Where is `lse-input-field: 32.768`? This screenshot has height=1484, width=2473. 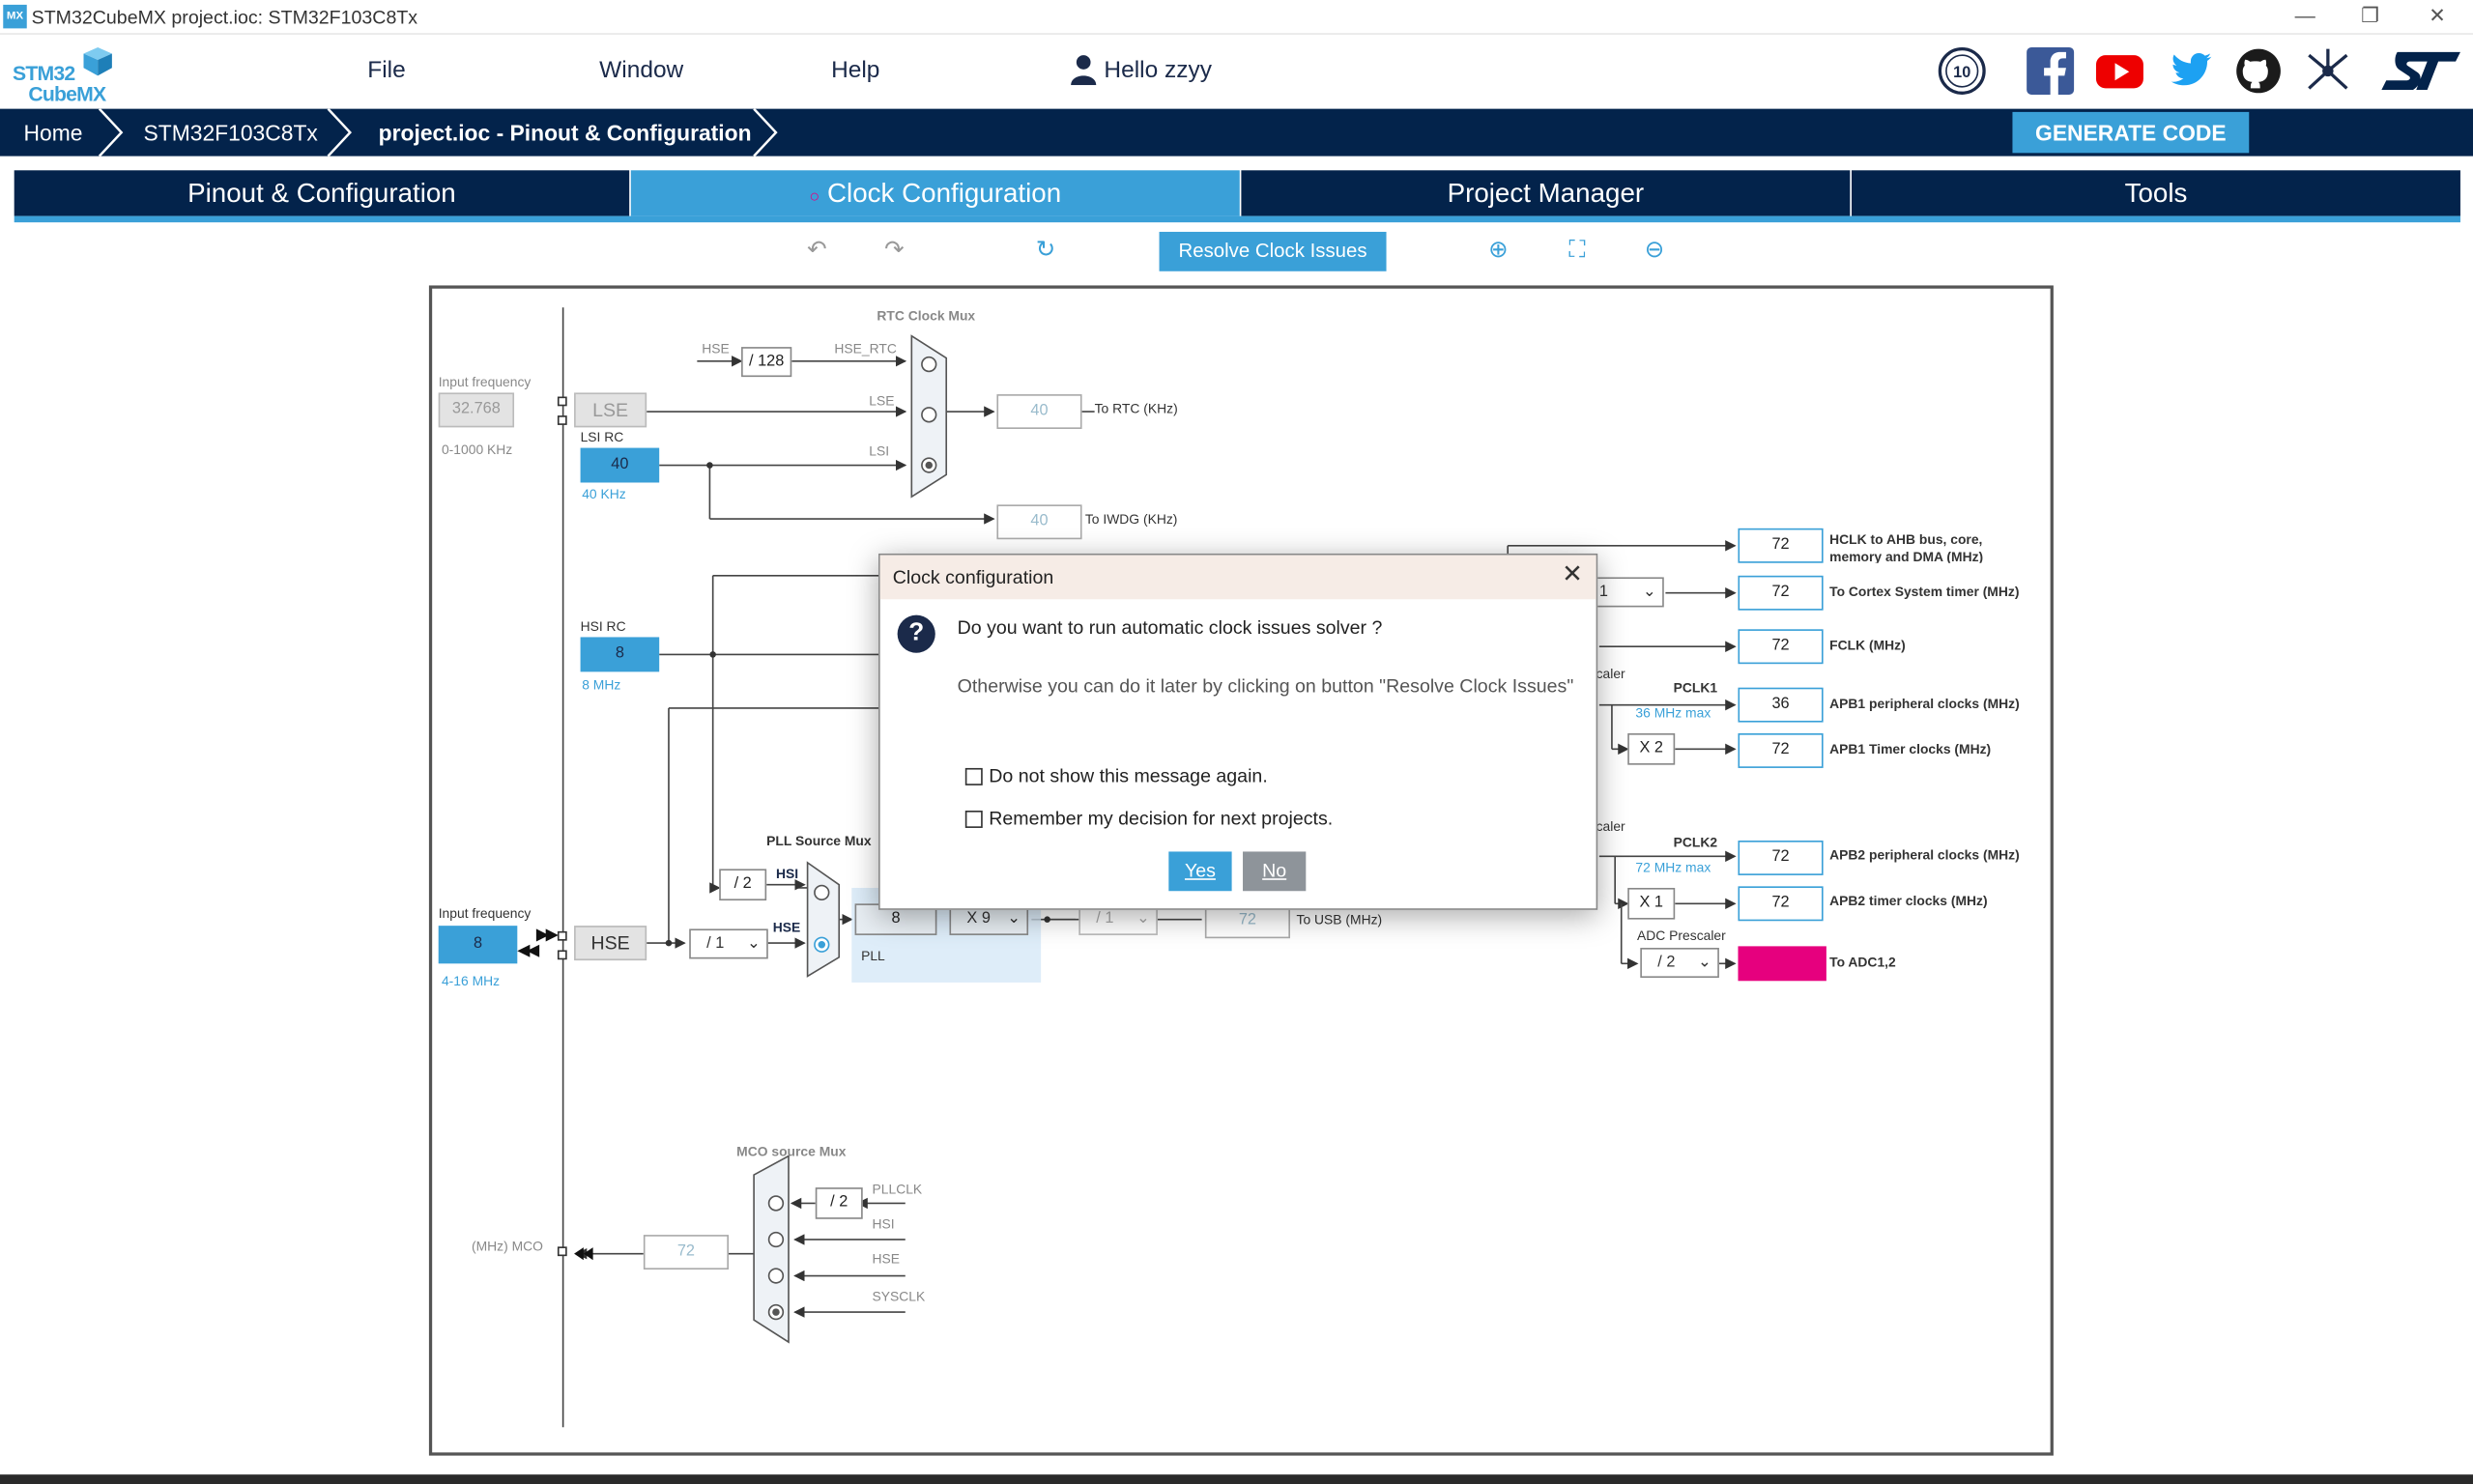 lse-input-field: 32.768 is located at coordinates (477, 410).